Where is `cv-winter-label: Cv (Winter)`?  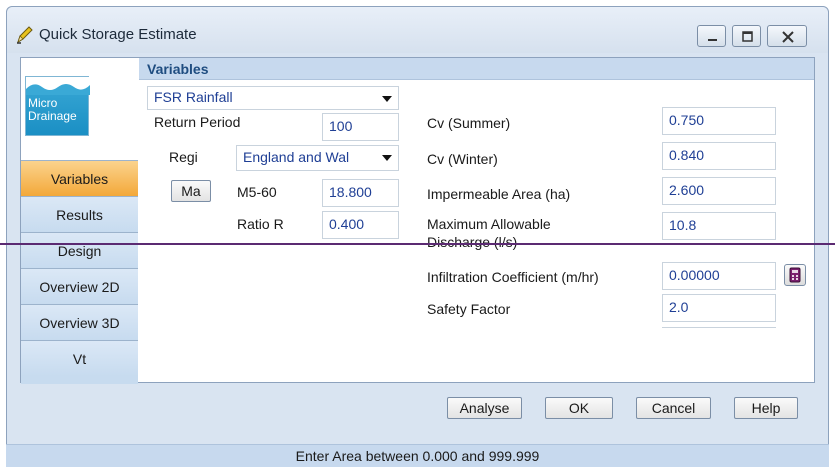
cv-winter-label: Cv (Winter) is located at coordinates (462, 159).